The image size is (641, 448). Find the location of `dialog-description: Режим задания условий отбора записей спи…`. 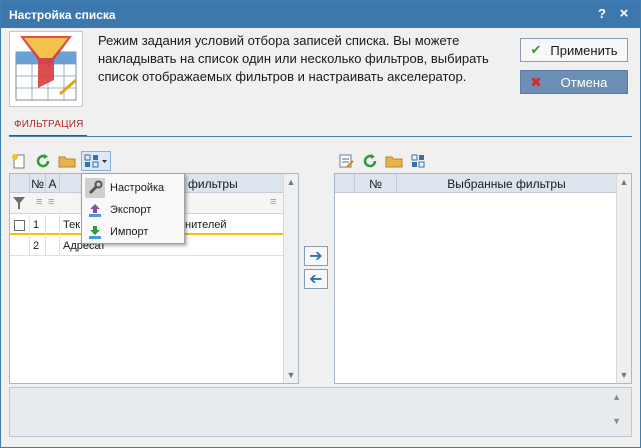

dialog-description: Режим задания условий отбора записей спи… is located at coordinates (293, 58).